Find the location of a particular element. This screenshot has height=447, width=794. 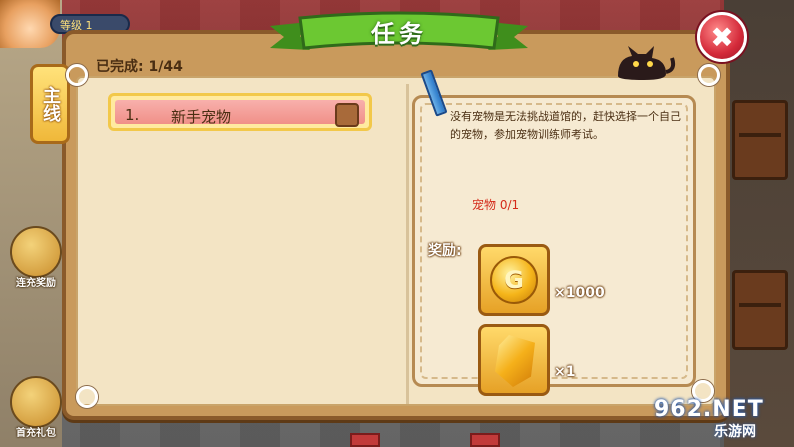

quest-row-highlight: 1. 新手宠物 is located at coordinates (240, 113).